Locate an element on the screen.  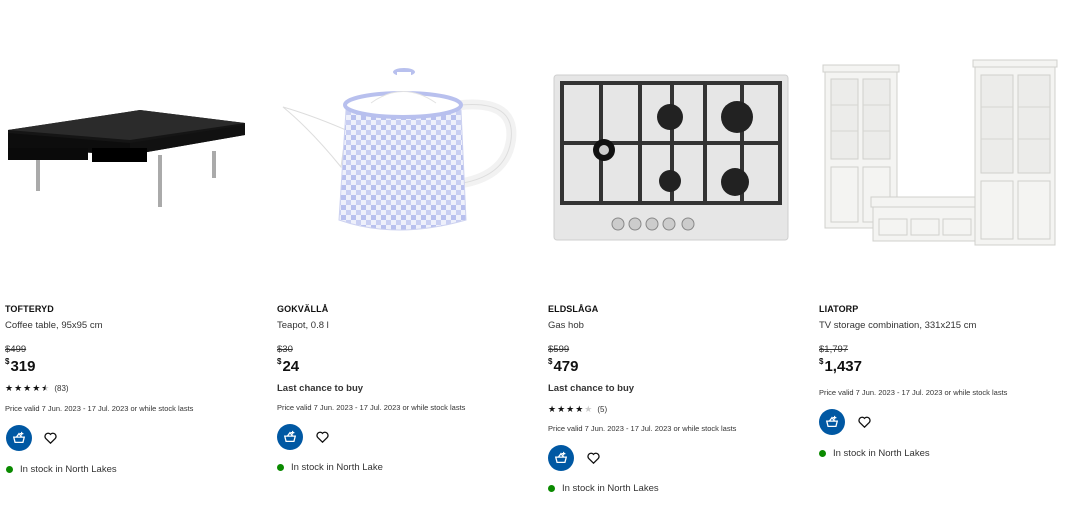
product-name: GOKVÄLLÅ is located at coordinates (302, 309).